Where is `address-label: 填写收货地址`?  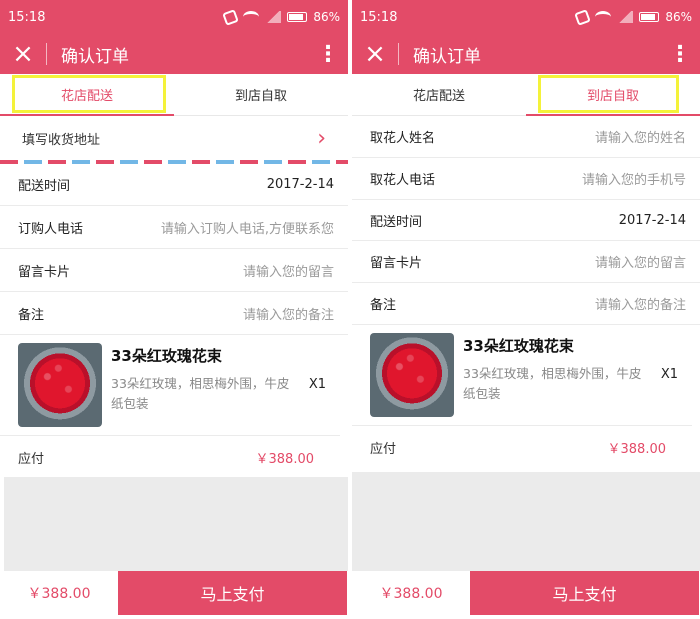 address-label: 填写收货地址 is located at coordinates (61, 140).